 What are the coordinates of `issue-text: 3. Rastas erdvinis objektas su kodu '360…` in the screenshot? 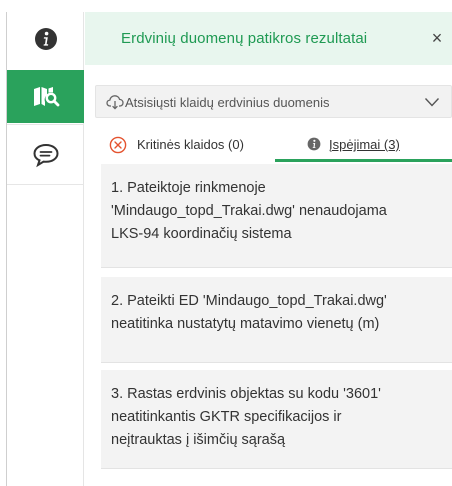 It's located at (246, 417).